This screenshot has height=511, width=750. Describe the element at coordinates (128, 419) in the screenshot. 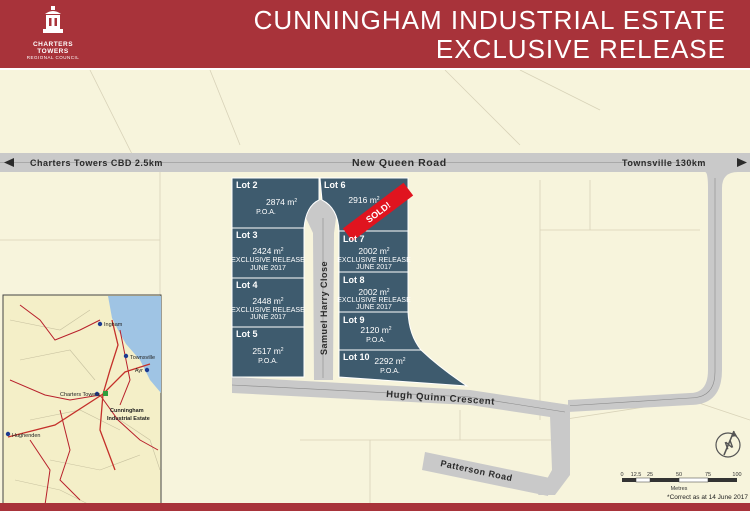

I see `inset-estate-2: Industrial Estate` at that location.